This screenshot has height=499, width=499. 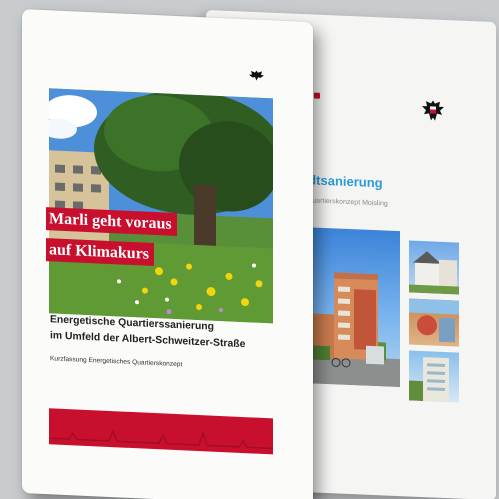 What do you see at coordinates (434, 267) in the screenshot?
I see `back-thumb-houses` at bounding box center [434, 267].